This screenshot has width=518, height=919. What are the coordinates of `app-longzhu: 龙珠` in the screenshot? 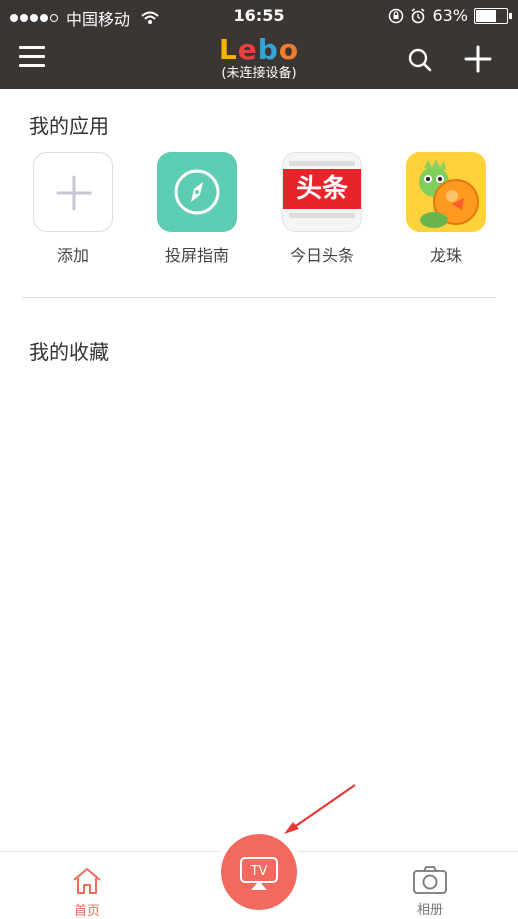 It's located at (446, 209).